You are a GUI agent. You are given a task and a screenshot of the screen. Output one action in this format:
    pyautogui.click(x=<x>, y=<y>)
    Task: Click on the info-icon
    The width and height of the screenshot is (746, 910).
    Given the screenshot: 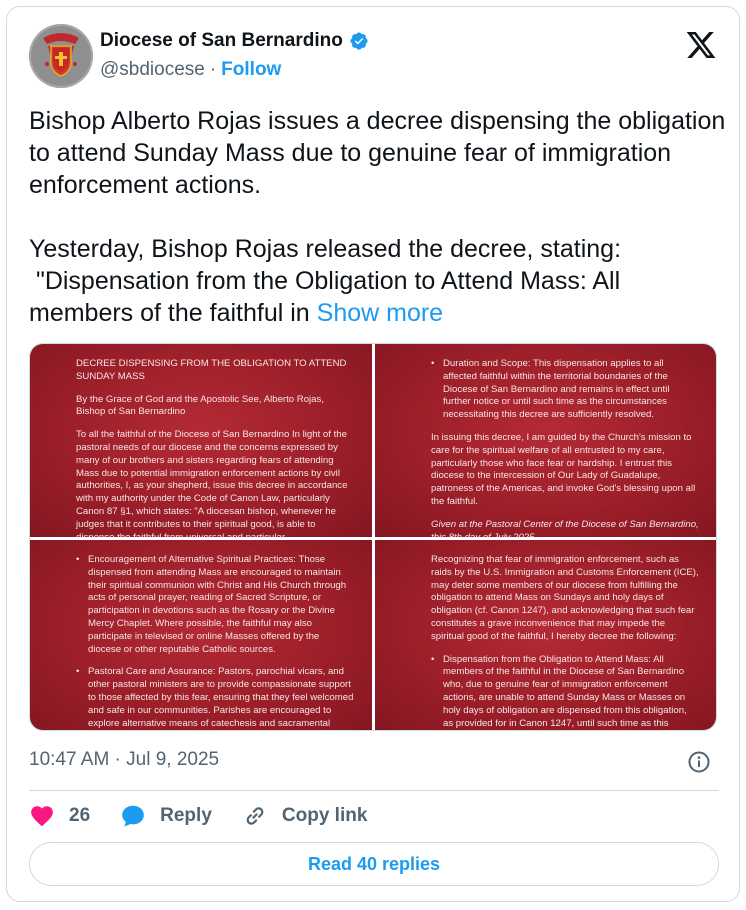 What is the action you would take?
    pyautogui.click(x=699, y=762)
    